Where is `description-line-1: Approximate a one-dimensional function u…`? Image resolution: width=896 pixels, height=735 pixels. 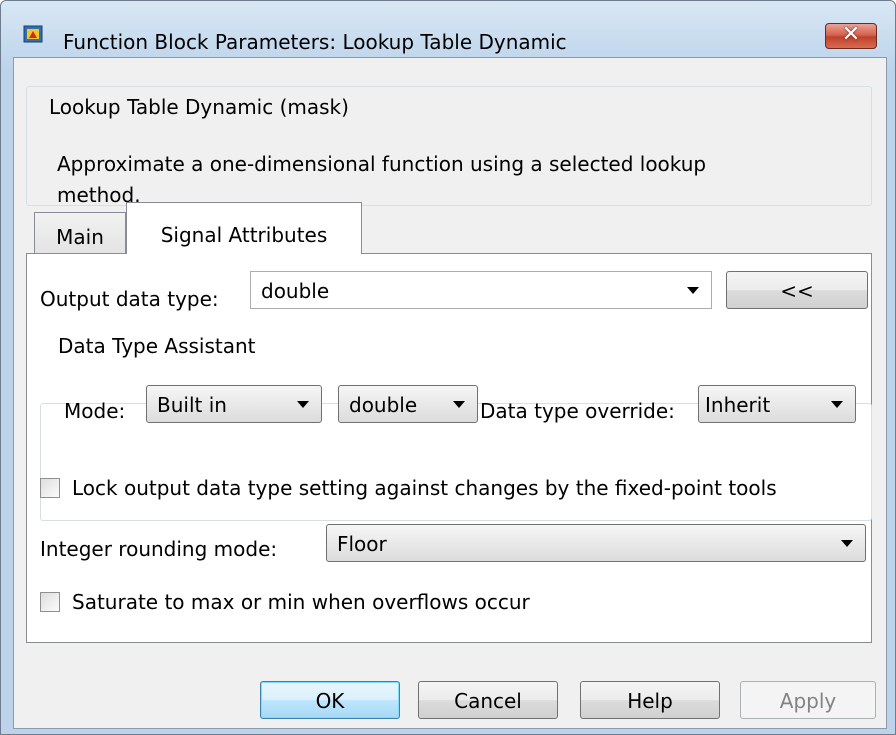 description-line-1: Approximate a one-dimensional function u… is located at coordinates (382, 164).